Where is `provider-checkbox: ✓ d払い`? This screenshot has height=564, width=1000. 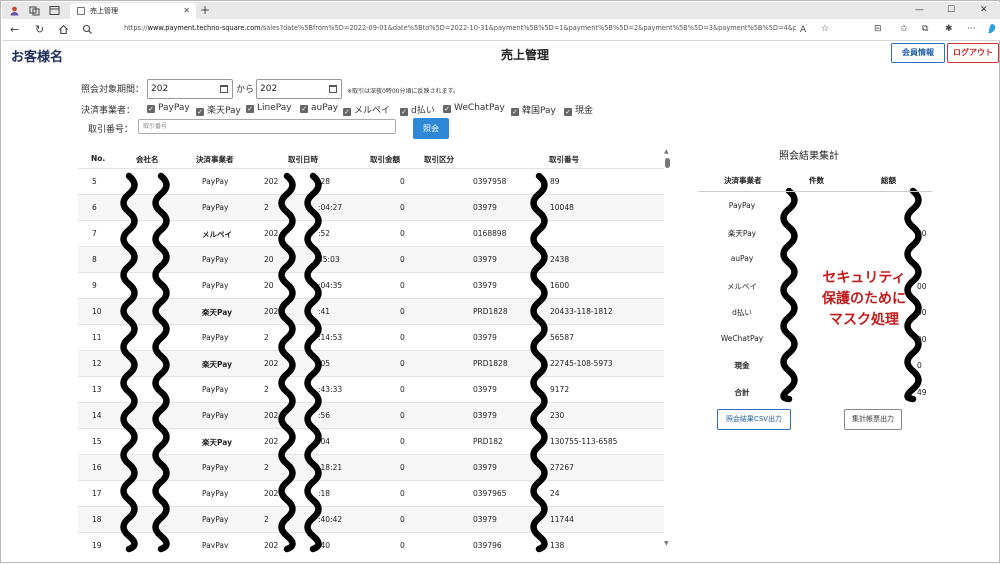
provider-checkbox: ✓ d払い is located at coordinates (417, 109).